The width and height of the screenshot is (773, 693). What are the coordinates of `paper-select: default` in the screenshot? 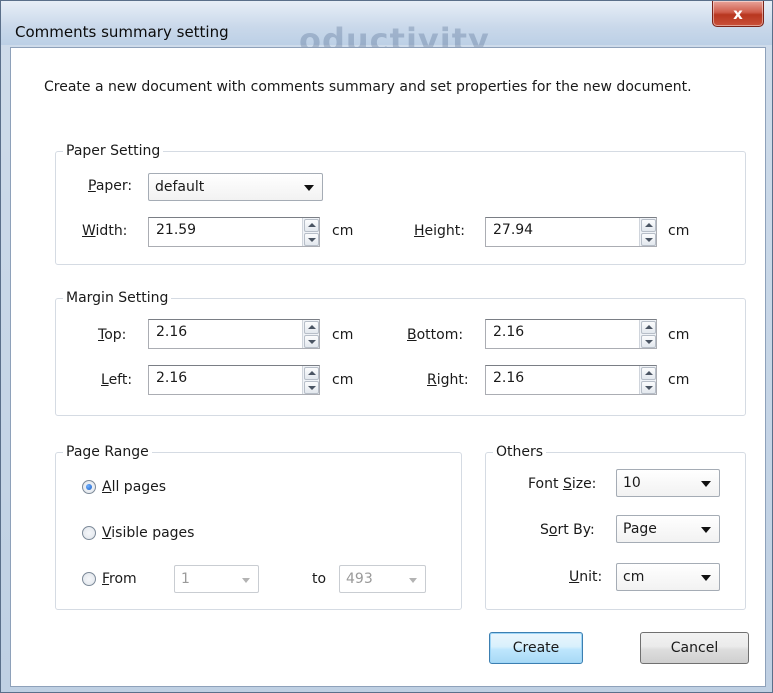 It's located at (235, 187).